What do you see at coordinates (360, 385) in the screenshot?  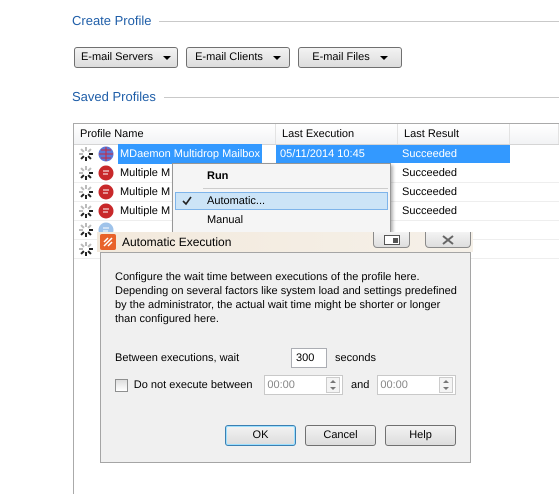 I see `and-label: and` at bounding box center [360, 385].